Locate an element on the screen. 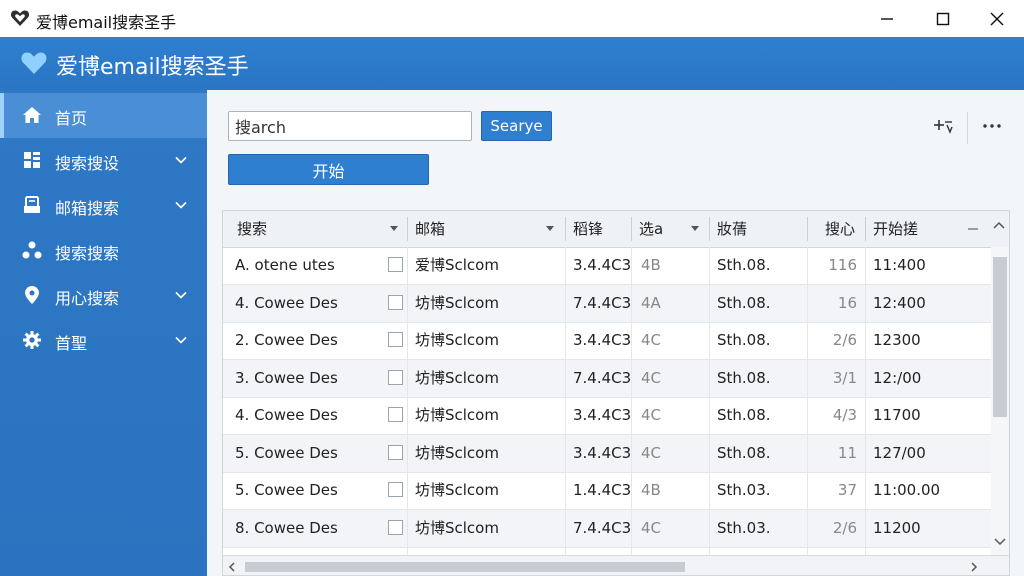 The image size is (1024, 576). minimize-icon is located at coordinates (887, 18).